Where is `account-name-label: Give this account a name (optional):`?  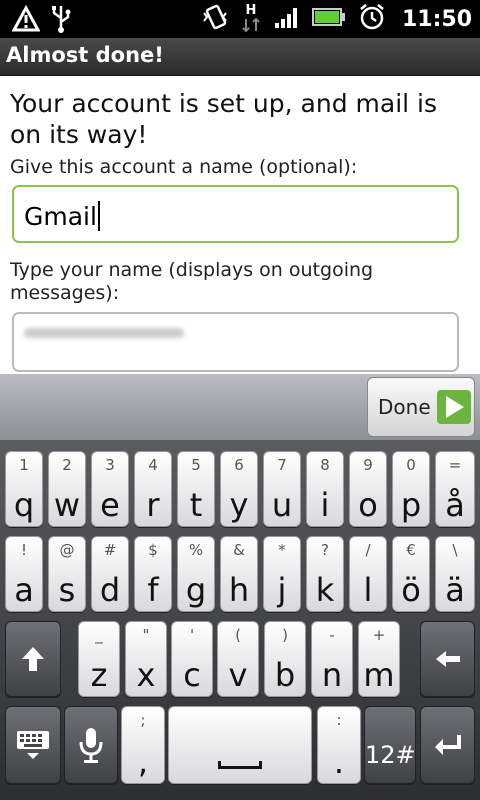
account-name-label: Give this account a name (optional): is located at coordinates (184, 167).